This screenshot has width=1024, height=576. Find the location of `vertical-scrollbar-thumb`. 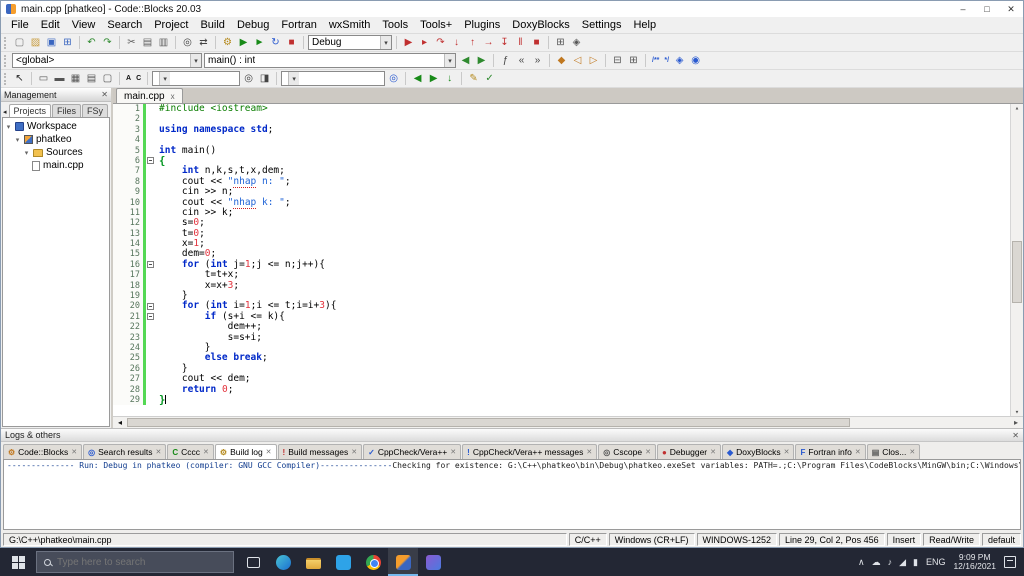

vertical-scrollbar-thumb is located at coordinates (1017, 272).